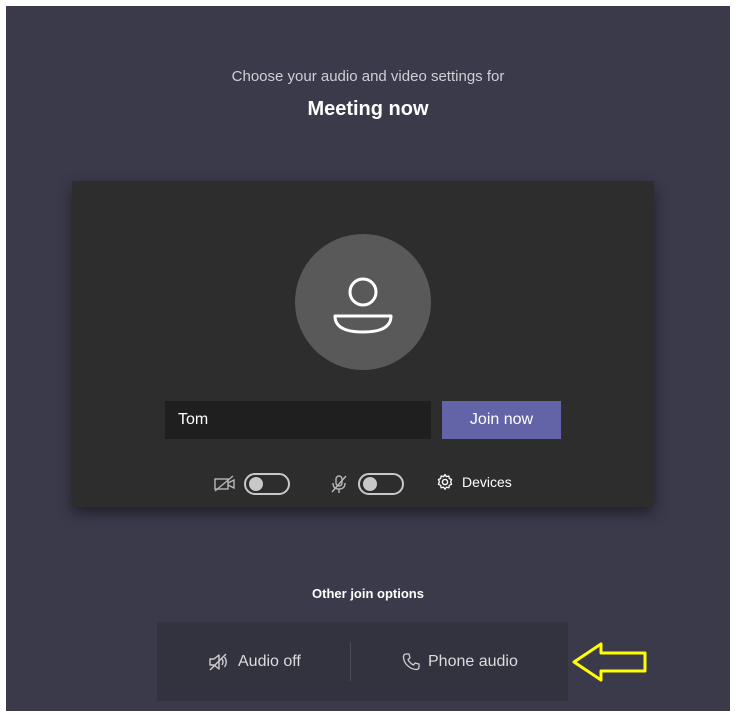 This screenshot has height=715, width=735. What do you see at coordinates (218, 661) in the screenshot?
I see `speaker-off-icon` at bounding box center [218, 661].